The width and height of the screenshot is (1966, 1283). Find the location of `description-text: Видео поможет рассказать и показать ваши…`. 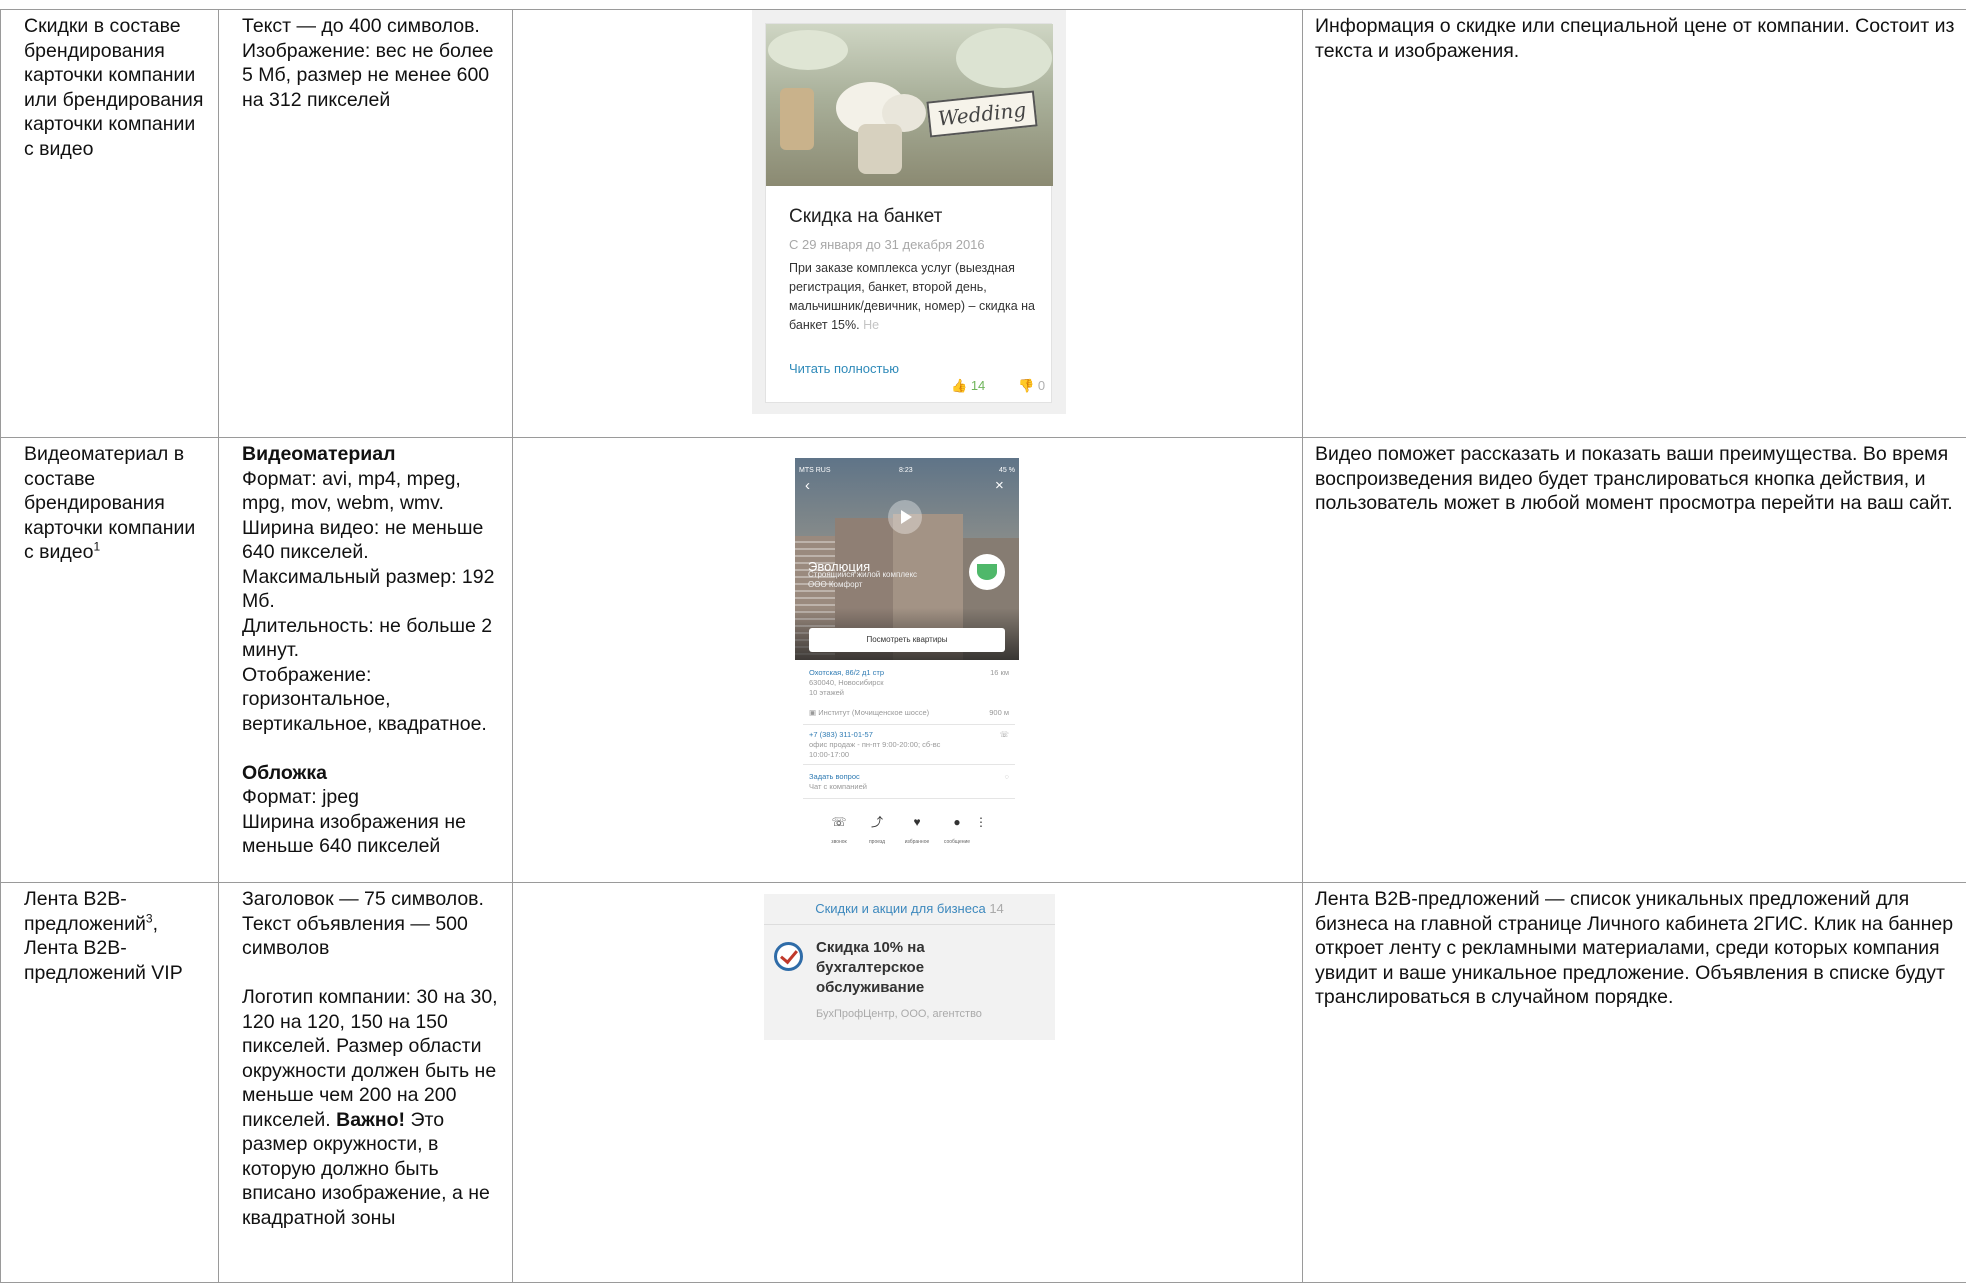

description-text: Видео поможет рассказать и показать ваши… is located at coordinates (1634, 478).